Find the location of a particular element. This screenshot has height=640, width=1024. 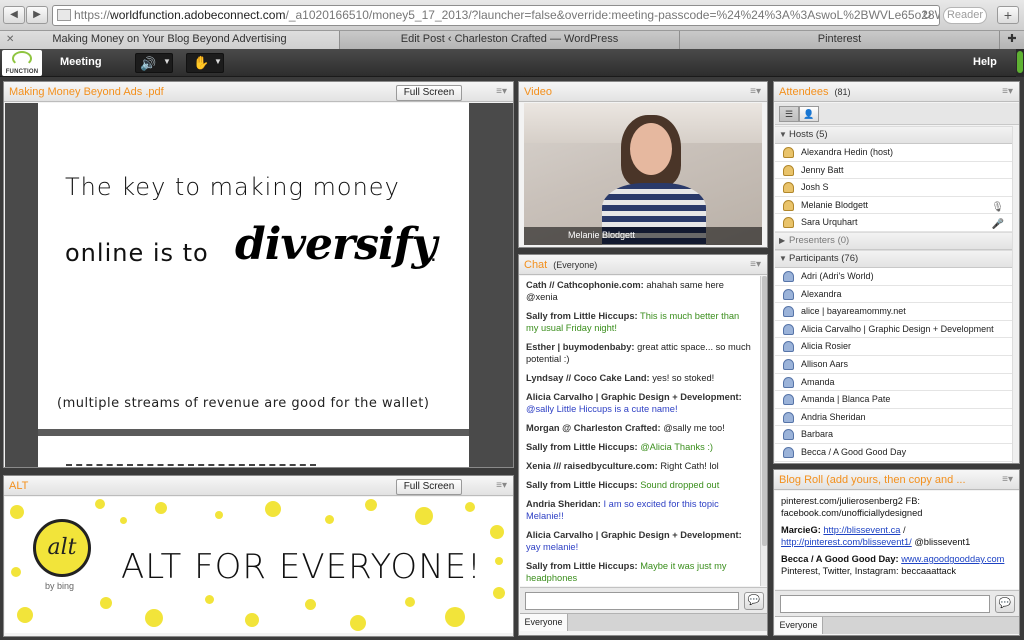

url-scheme: https:// is located at coordinates (92, 15).